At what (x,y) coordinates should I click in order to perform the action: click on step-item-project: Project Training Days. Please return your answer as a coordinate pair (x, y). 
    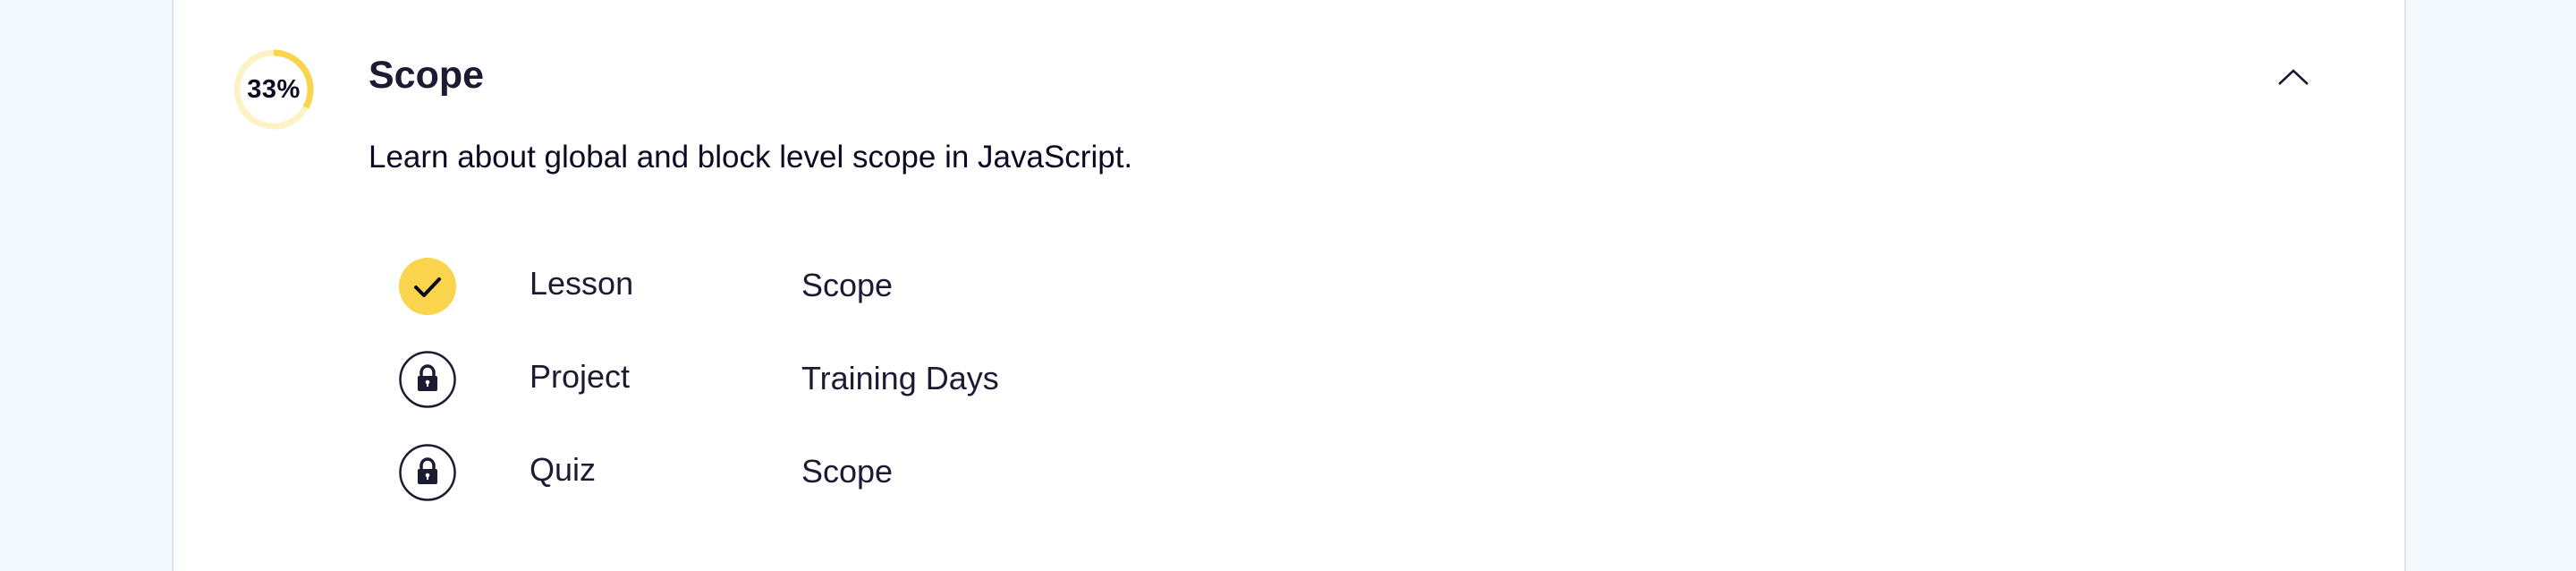
    Looking at the image, I should click on (1114, 397).